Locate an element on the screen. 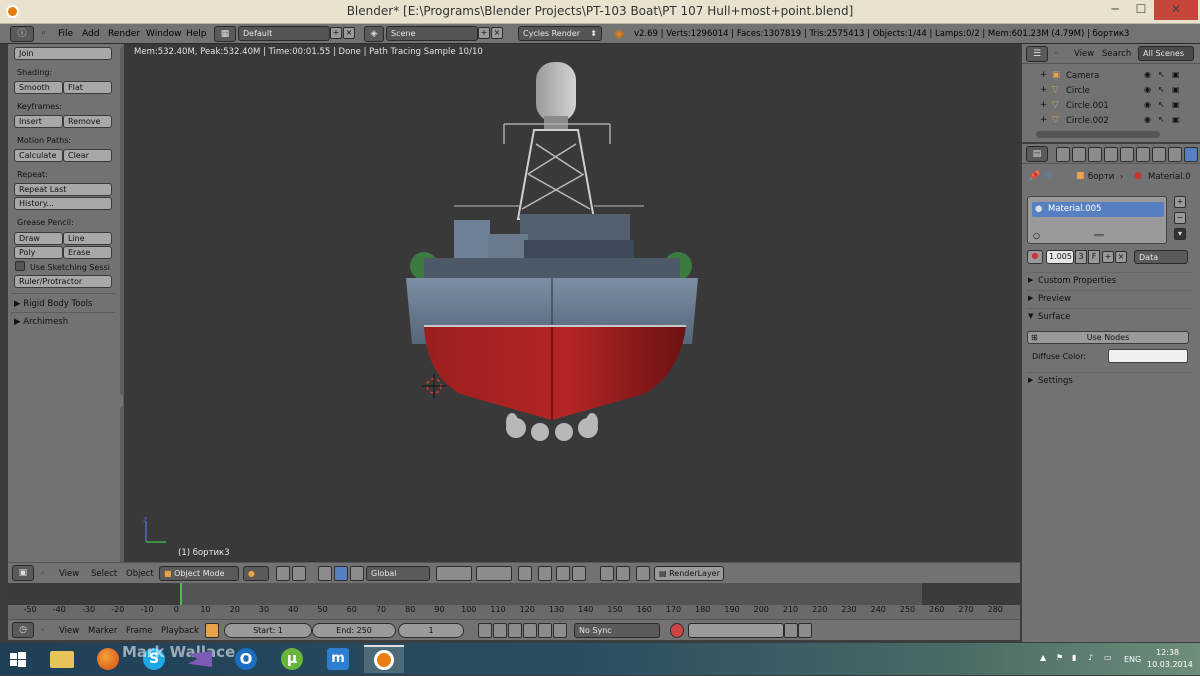  ruler-button: Ruler/Protractor is located at coordinates (63, 281).